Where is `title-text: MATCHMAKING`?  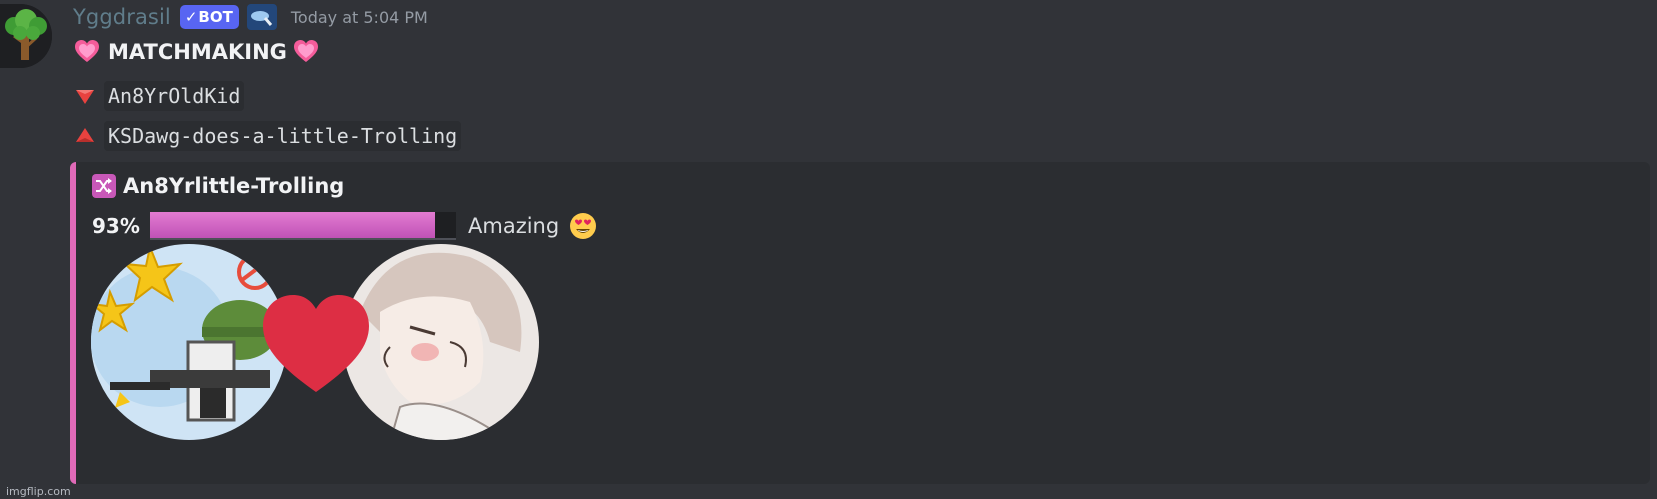
title-text: MATCHMAKING is located at coordinates (197, 52).